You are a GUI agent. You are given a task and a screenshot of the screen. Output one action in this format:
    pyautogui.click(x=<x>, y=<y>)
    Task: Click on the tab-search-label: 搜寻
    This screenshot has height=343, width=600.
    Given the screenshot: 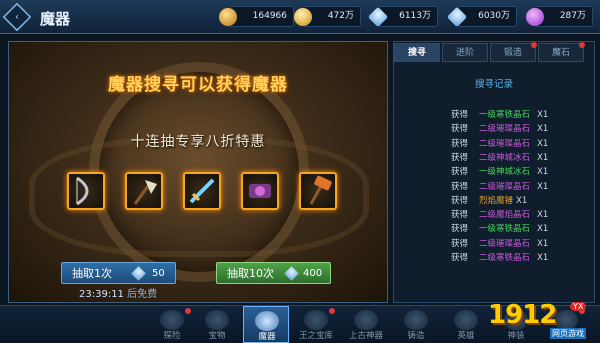 What is the action you would take?
    pyautogui.click(x=416, y=53)
    